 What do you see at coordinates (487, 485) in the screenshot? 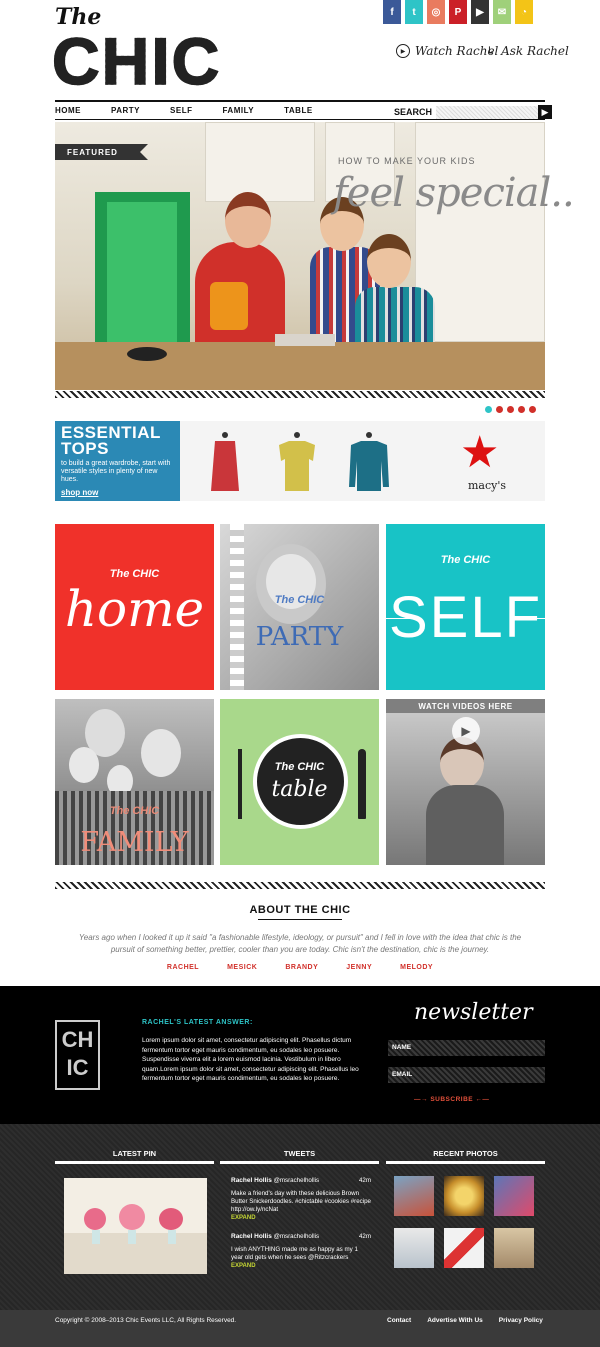
I see `ad-brand: macy's` at bounding box center [487, 485].